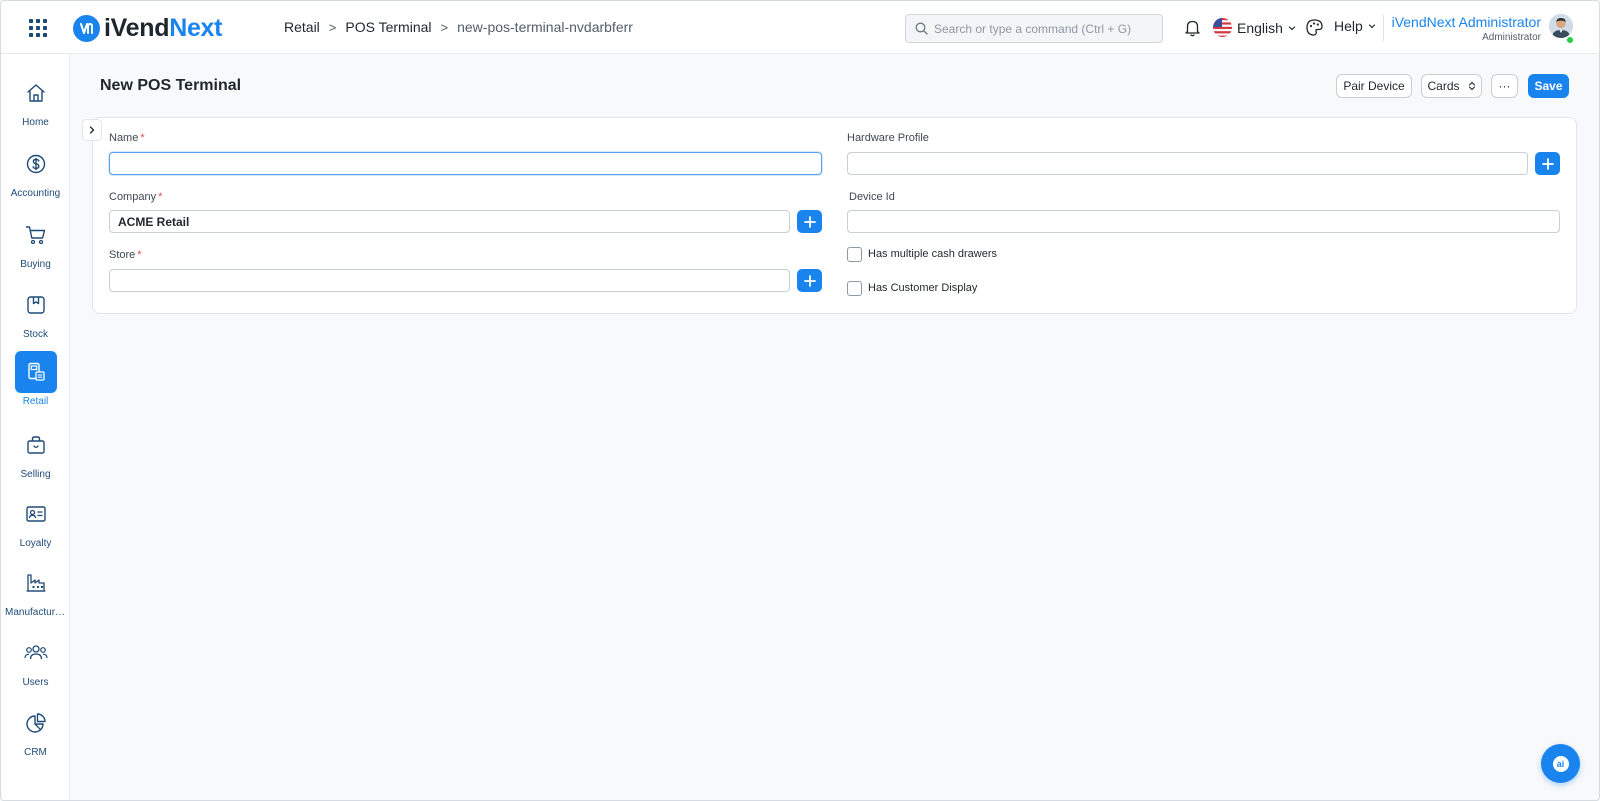 This screenshot has height=801, width=1600. Describe the element at coordinates (1044, 28) in the screenshot. I see `search-input` at that location.